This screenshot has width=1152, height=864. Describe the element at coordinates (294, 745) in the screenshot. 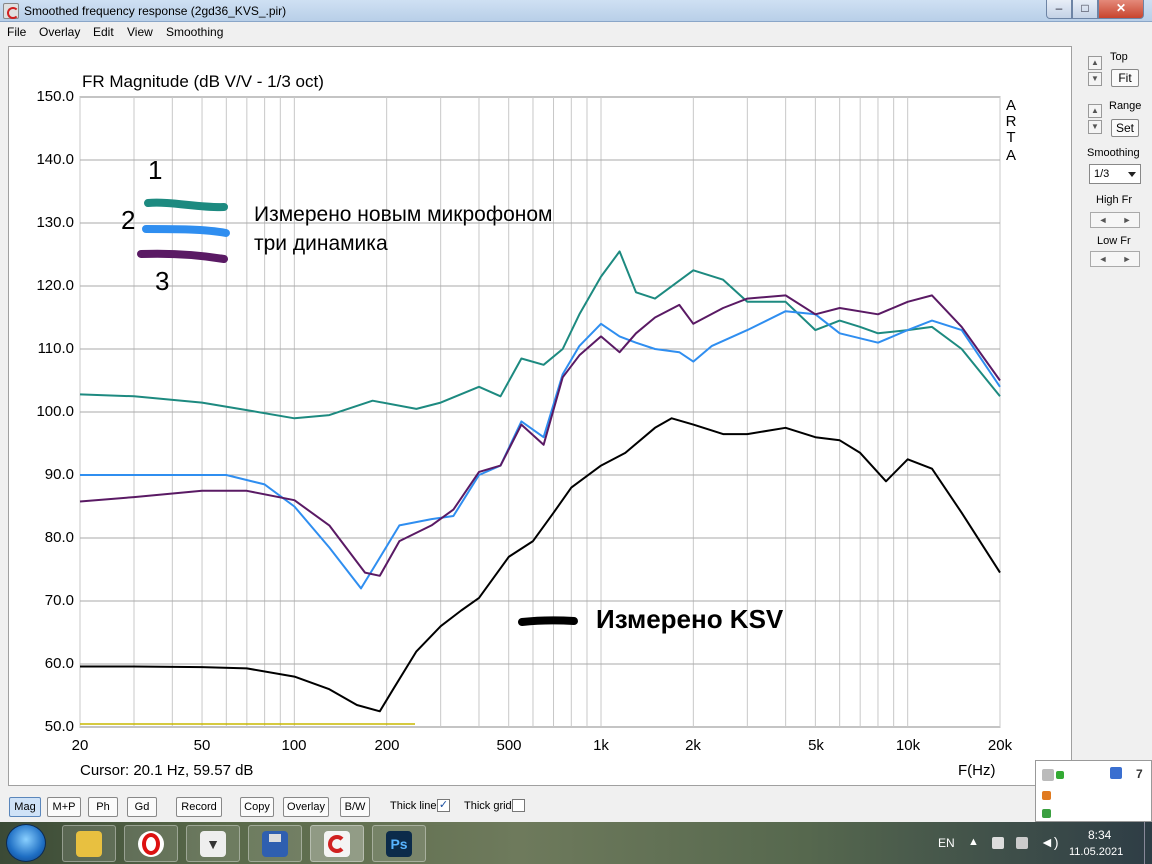

I see `x-tick-label: 100` at that location.